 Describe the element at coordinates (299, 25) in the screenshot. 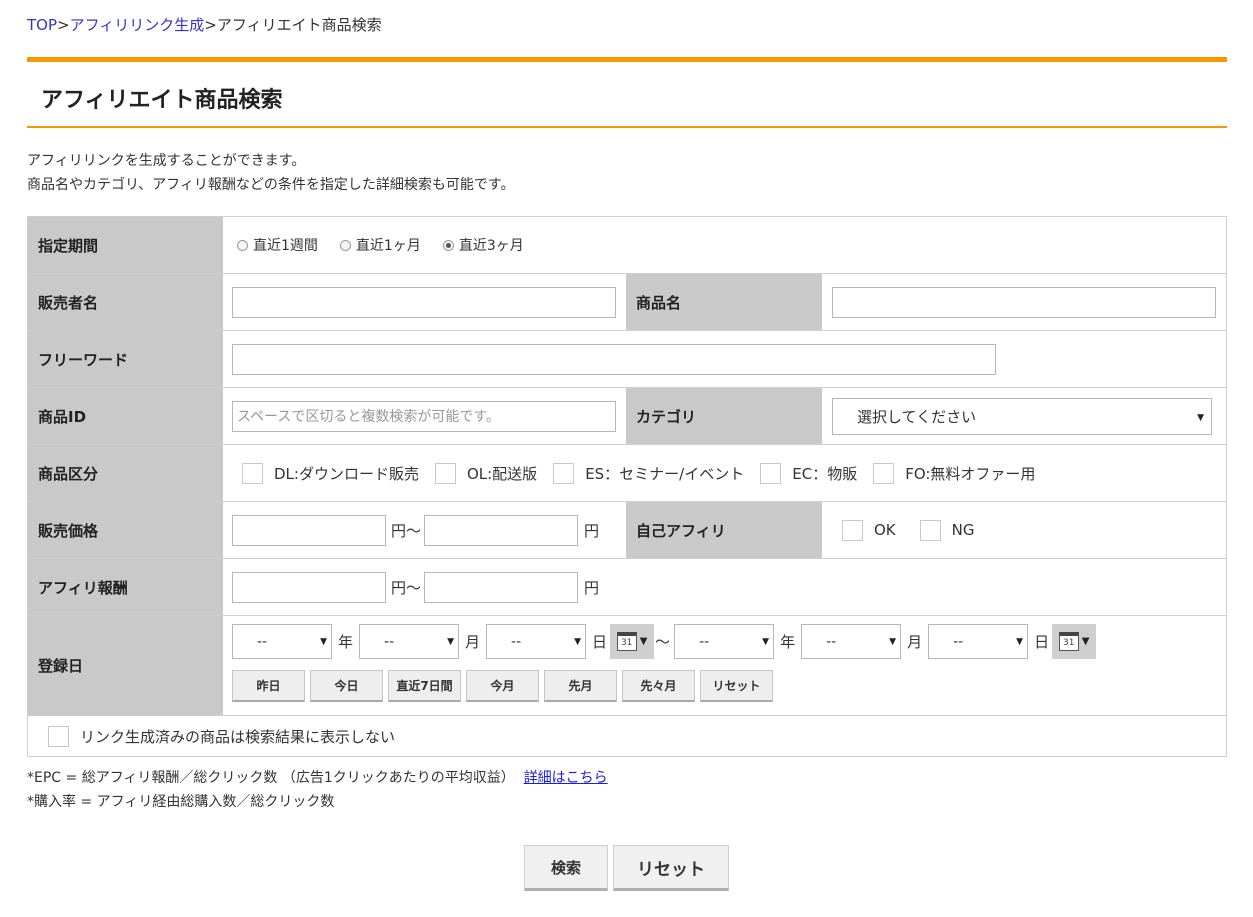

I see `breadcrumb-current: アフィリエイト商品検索` at that location.